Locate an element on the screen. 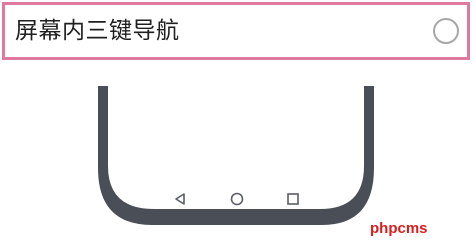 The height and width of the screenshot is (246, 476). home-circle-icon is located at coordinates (237, 199).